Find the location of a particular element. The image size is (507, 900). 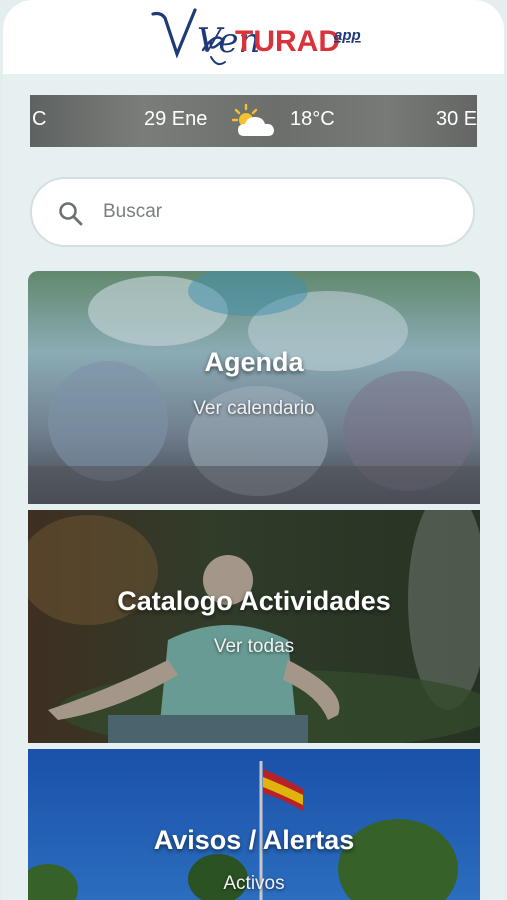

app-logo: Ven TURAD app is located at coordinates (266, 37).